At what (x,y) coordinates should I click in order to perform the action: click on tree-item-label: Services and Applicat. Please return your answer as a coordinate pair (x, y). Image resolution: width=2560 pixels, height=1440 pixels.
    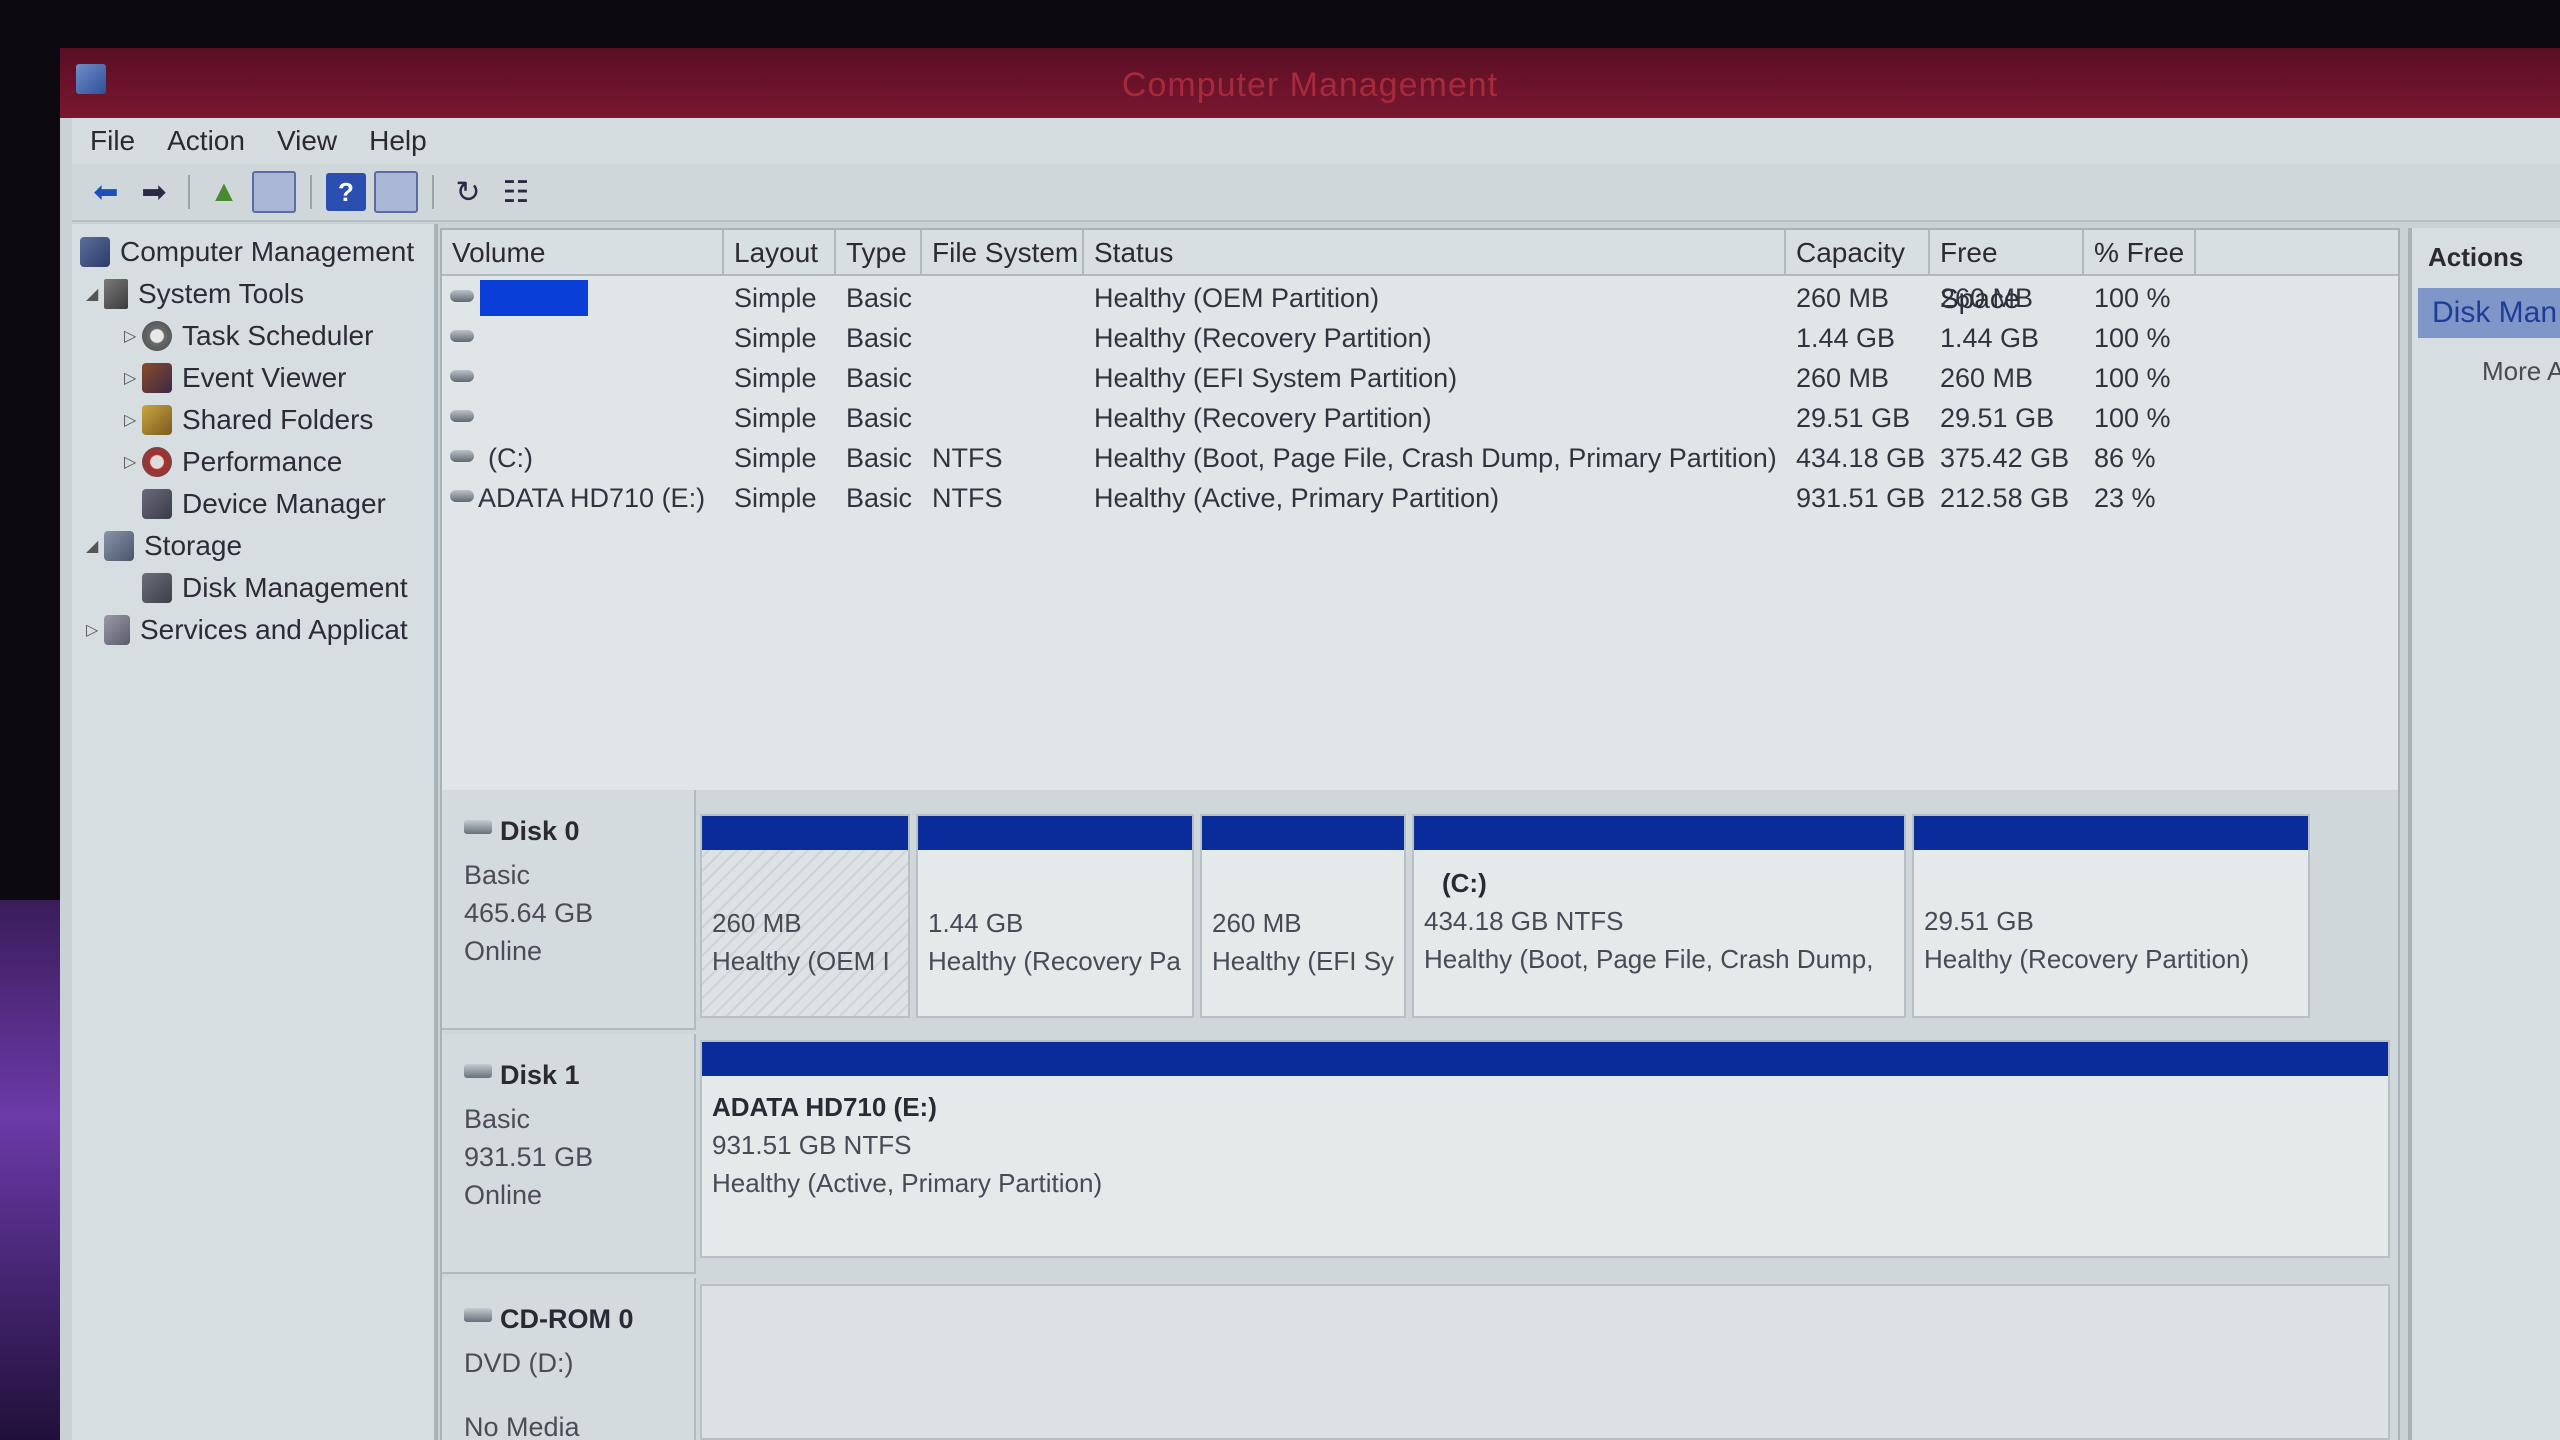
    Looking at the image, I should click on (274, 629).